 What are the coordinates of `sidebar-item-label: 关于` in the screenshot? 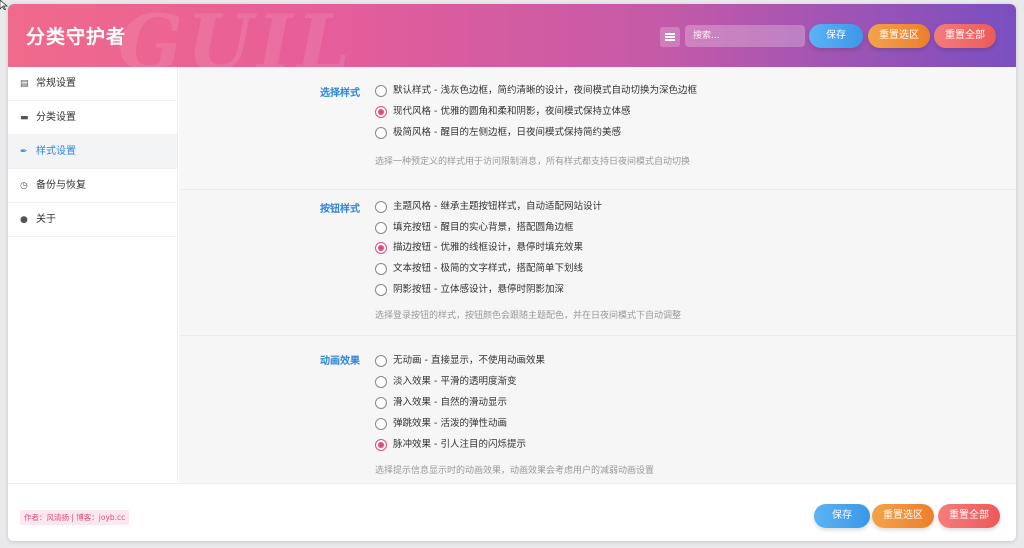 It's located at (46, 219).